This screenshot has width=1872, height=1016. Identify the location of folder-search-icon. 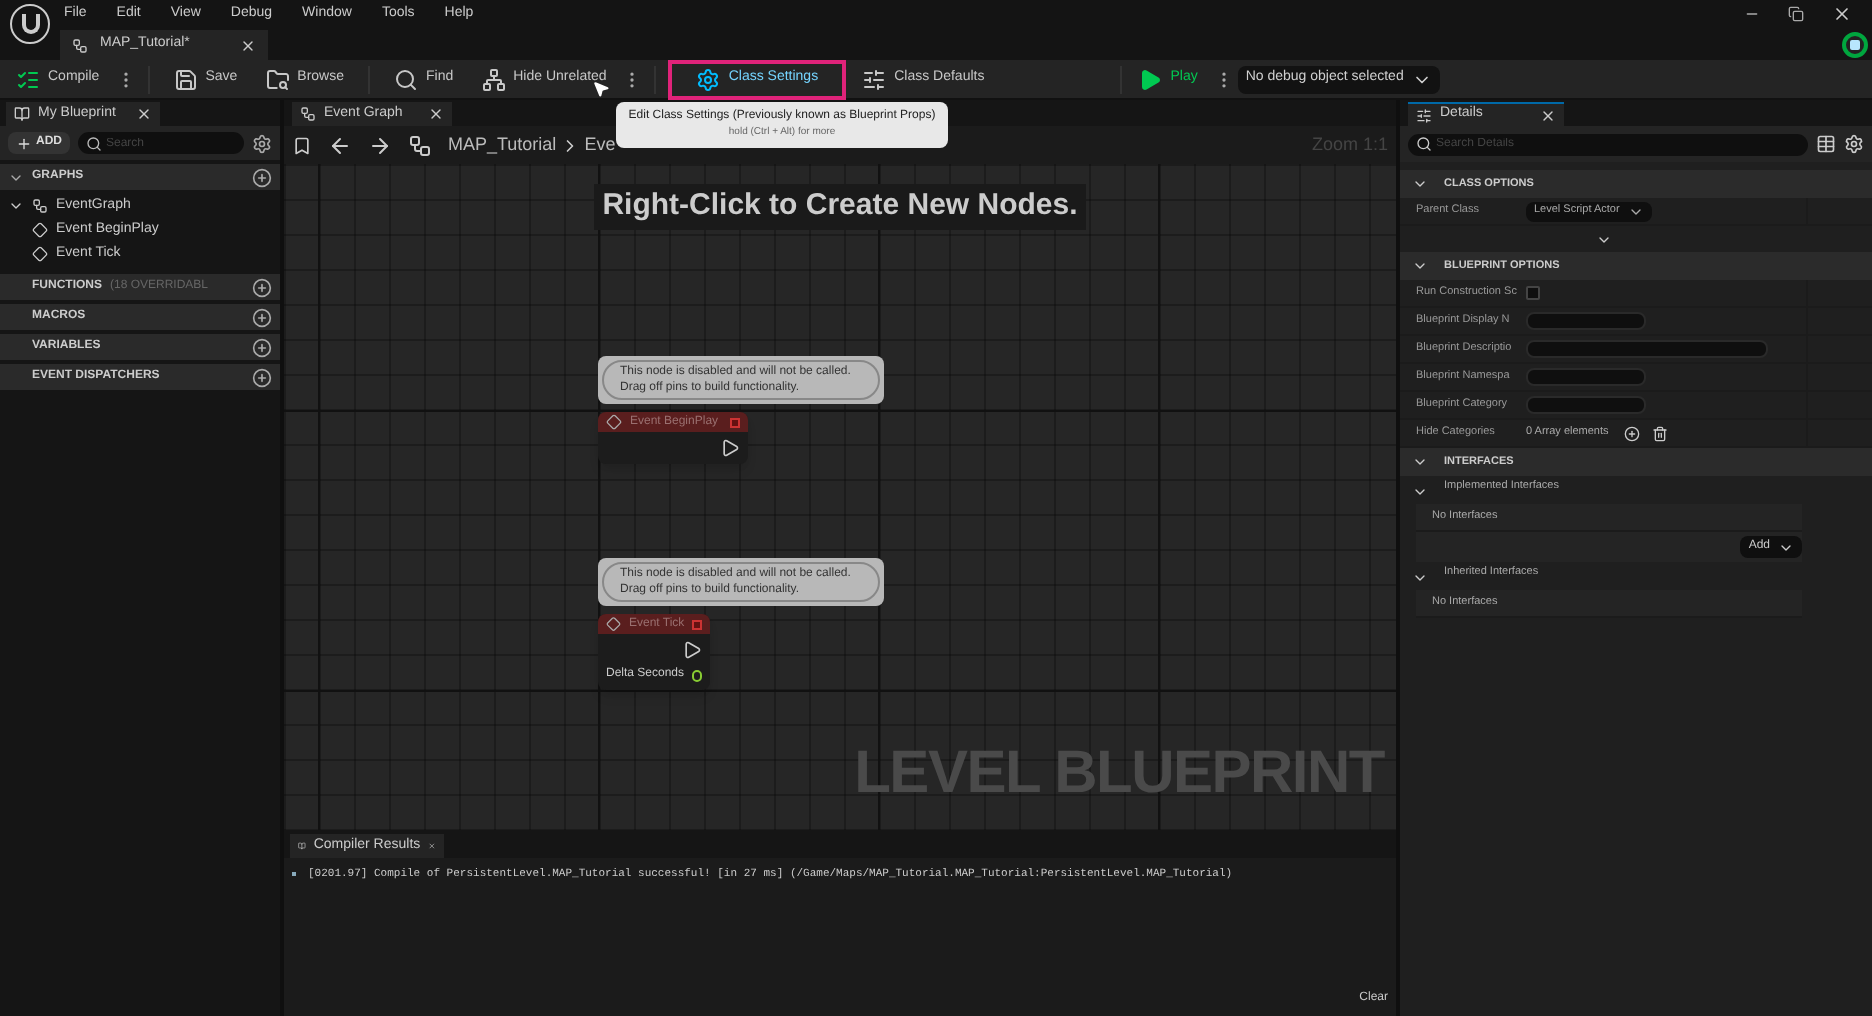
(277, 79).